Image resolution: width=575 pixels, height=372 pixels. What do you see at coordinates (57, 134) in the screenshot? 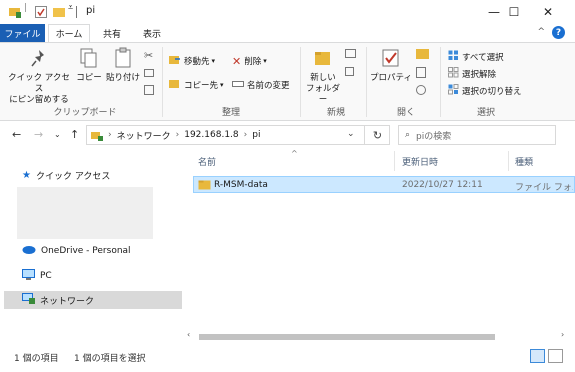
I see `recent-locations-icon: ⌄` at bounding box center [57, 134].